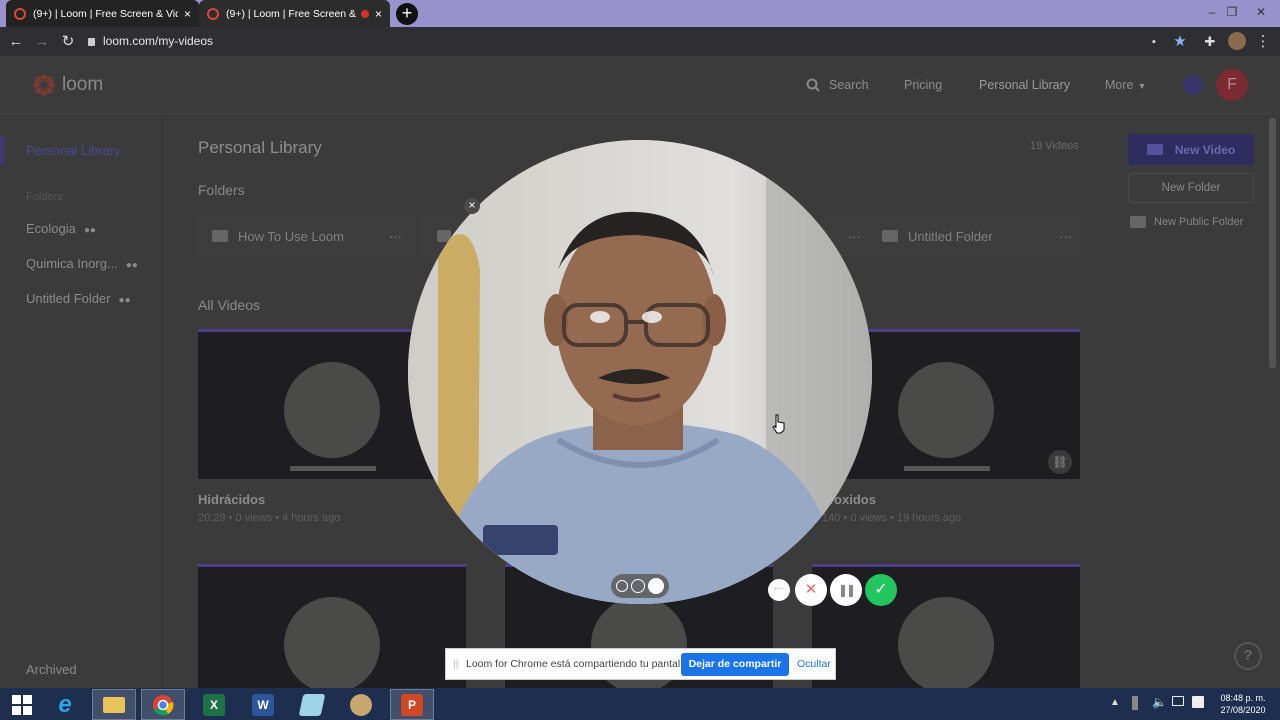 The height and width of the screenshot is (720, 1280). I want to click on action-center-icon, so click(1198, 702).